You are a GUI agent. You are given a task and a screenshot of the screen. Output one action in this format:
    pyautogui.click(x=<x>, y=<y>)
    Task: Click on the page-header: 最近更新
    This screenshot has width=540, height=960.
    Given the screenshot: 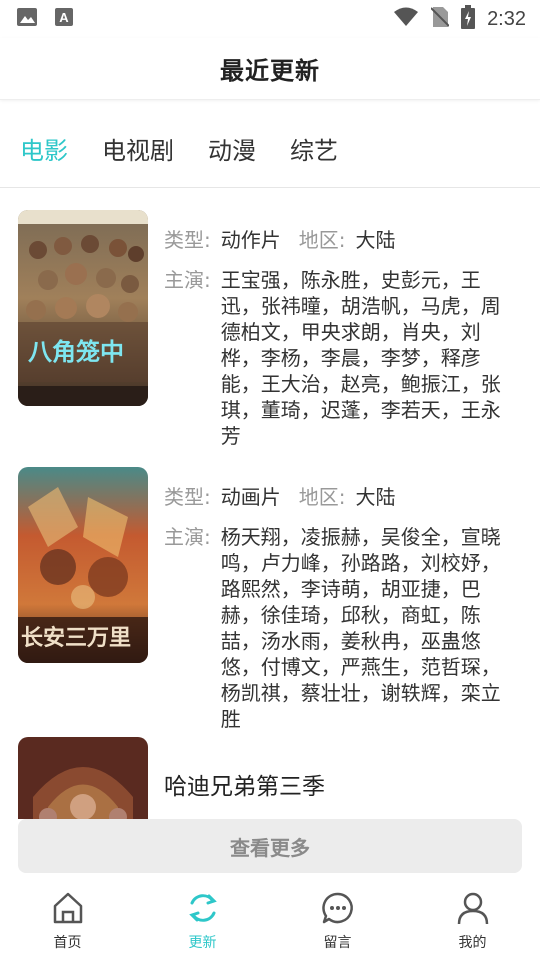 What is the action you would take?
    pyautogui.click(x=270, y=69)
    